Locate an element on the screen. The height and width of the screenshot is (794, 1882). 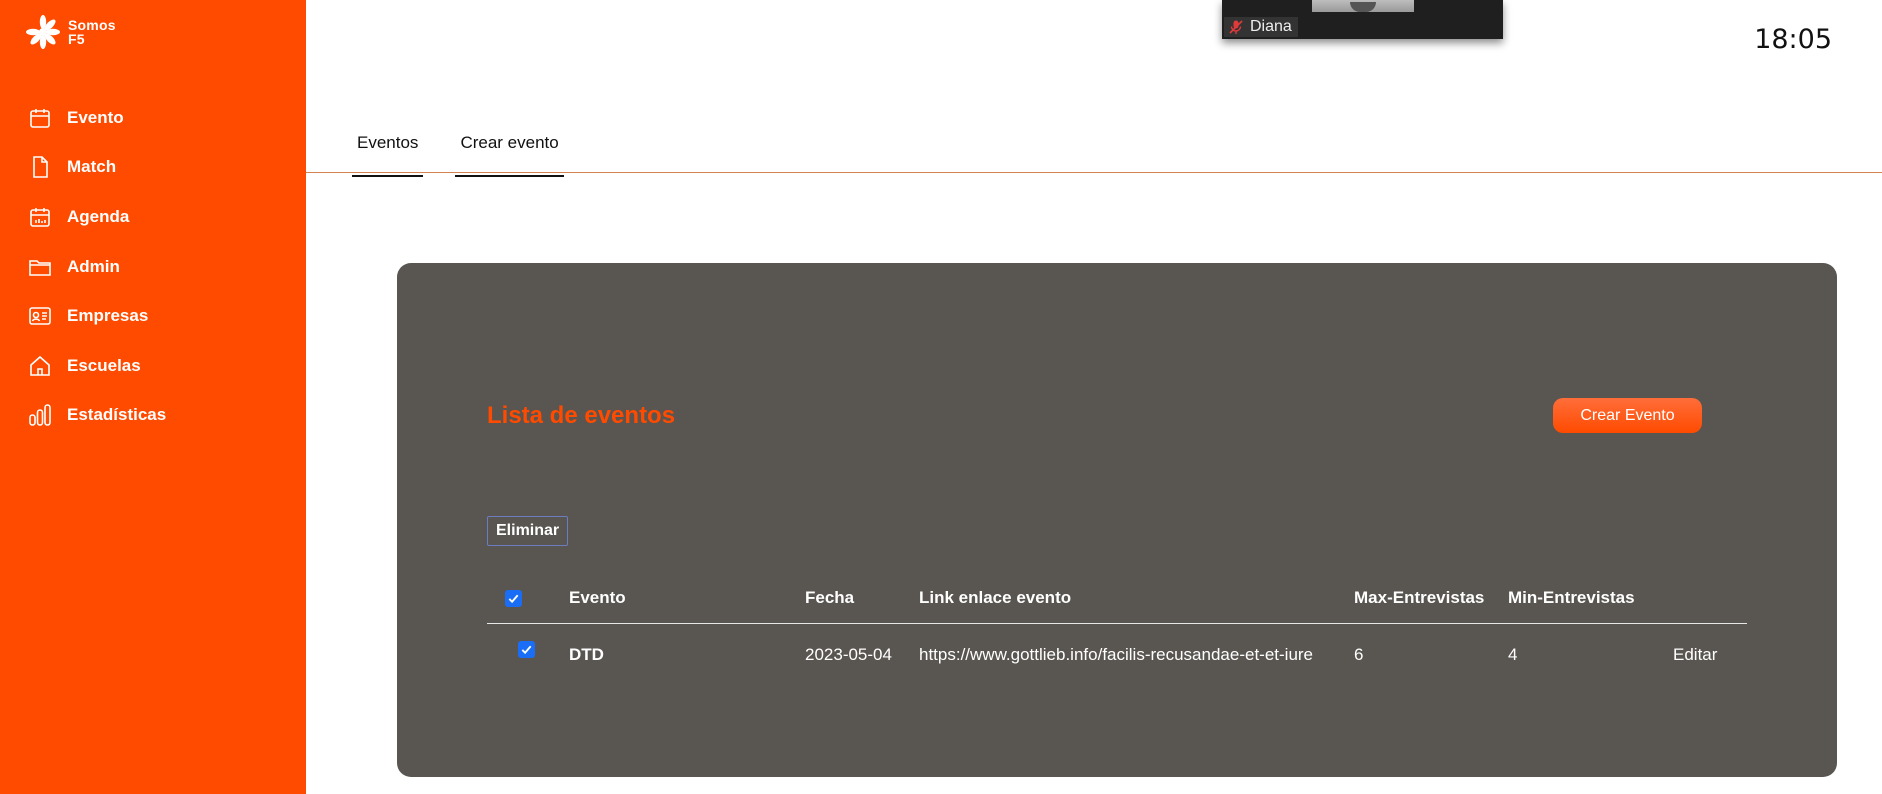
sidebar-item-empresas: Empresas is located at coordinates (153, 316).